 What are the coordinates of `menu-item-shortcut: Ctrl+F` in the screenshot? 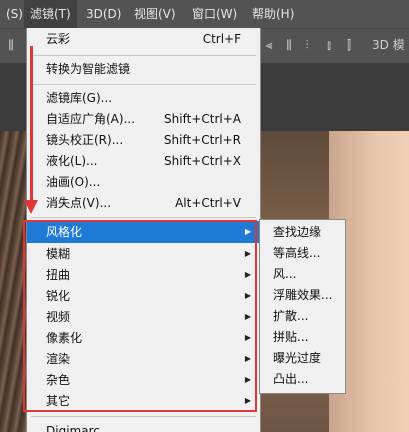 It's located at (221, 39).